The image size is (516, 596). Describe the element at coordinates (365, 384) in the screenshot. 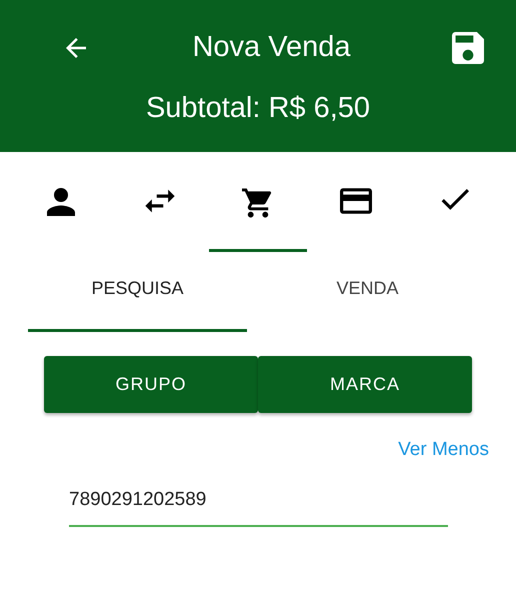

I see `filter-button: MARCA` at that location.